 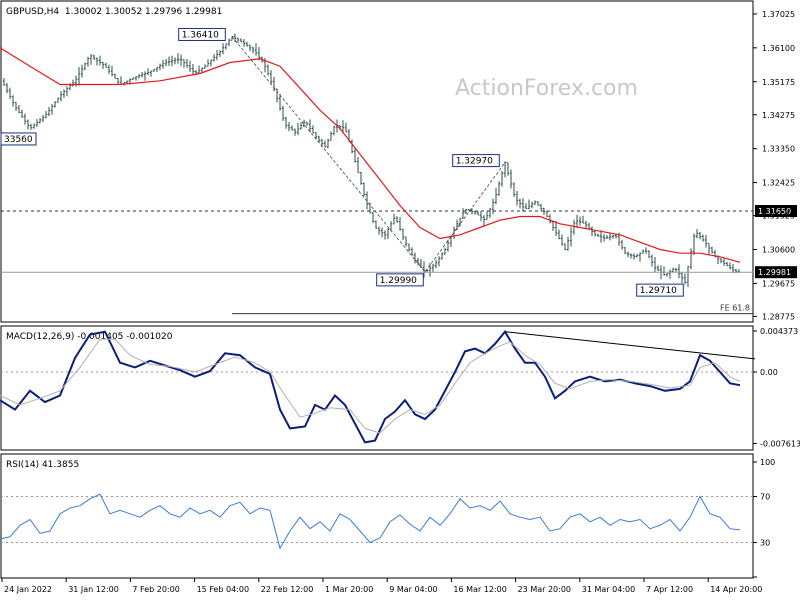 What do you see at coordinates (778, 115) in the screenshot?
I see `price-y-tick-label: 1.34275` at bounding box center [778, 115].